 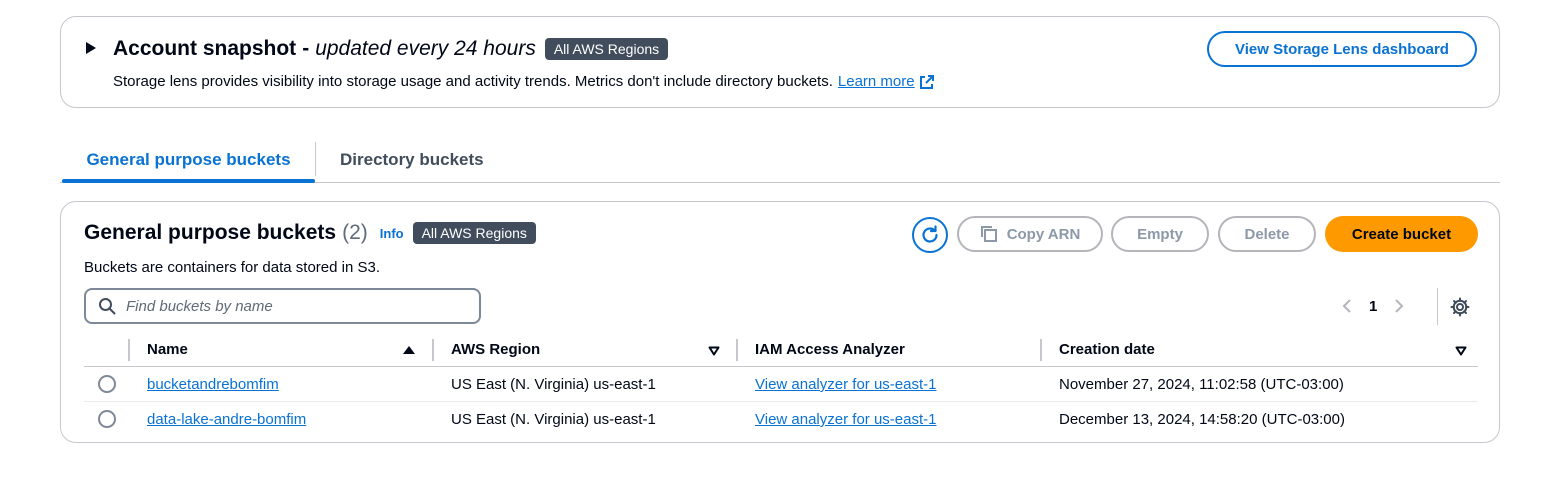 I want to click on copy-arn-button: Copy ARN, so click(x=1030, y=234).